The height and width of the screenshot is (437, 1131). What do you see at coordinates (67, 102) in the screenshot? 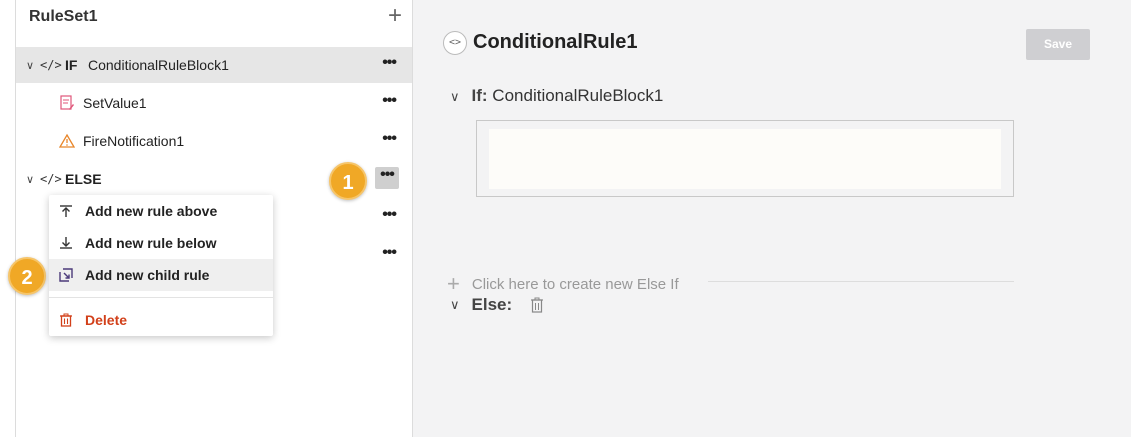
I see `set-value-icon` at bounding box center [67, 102].